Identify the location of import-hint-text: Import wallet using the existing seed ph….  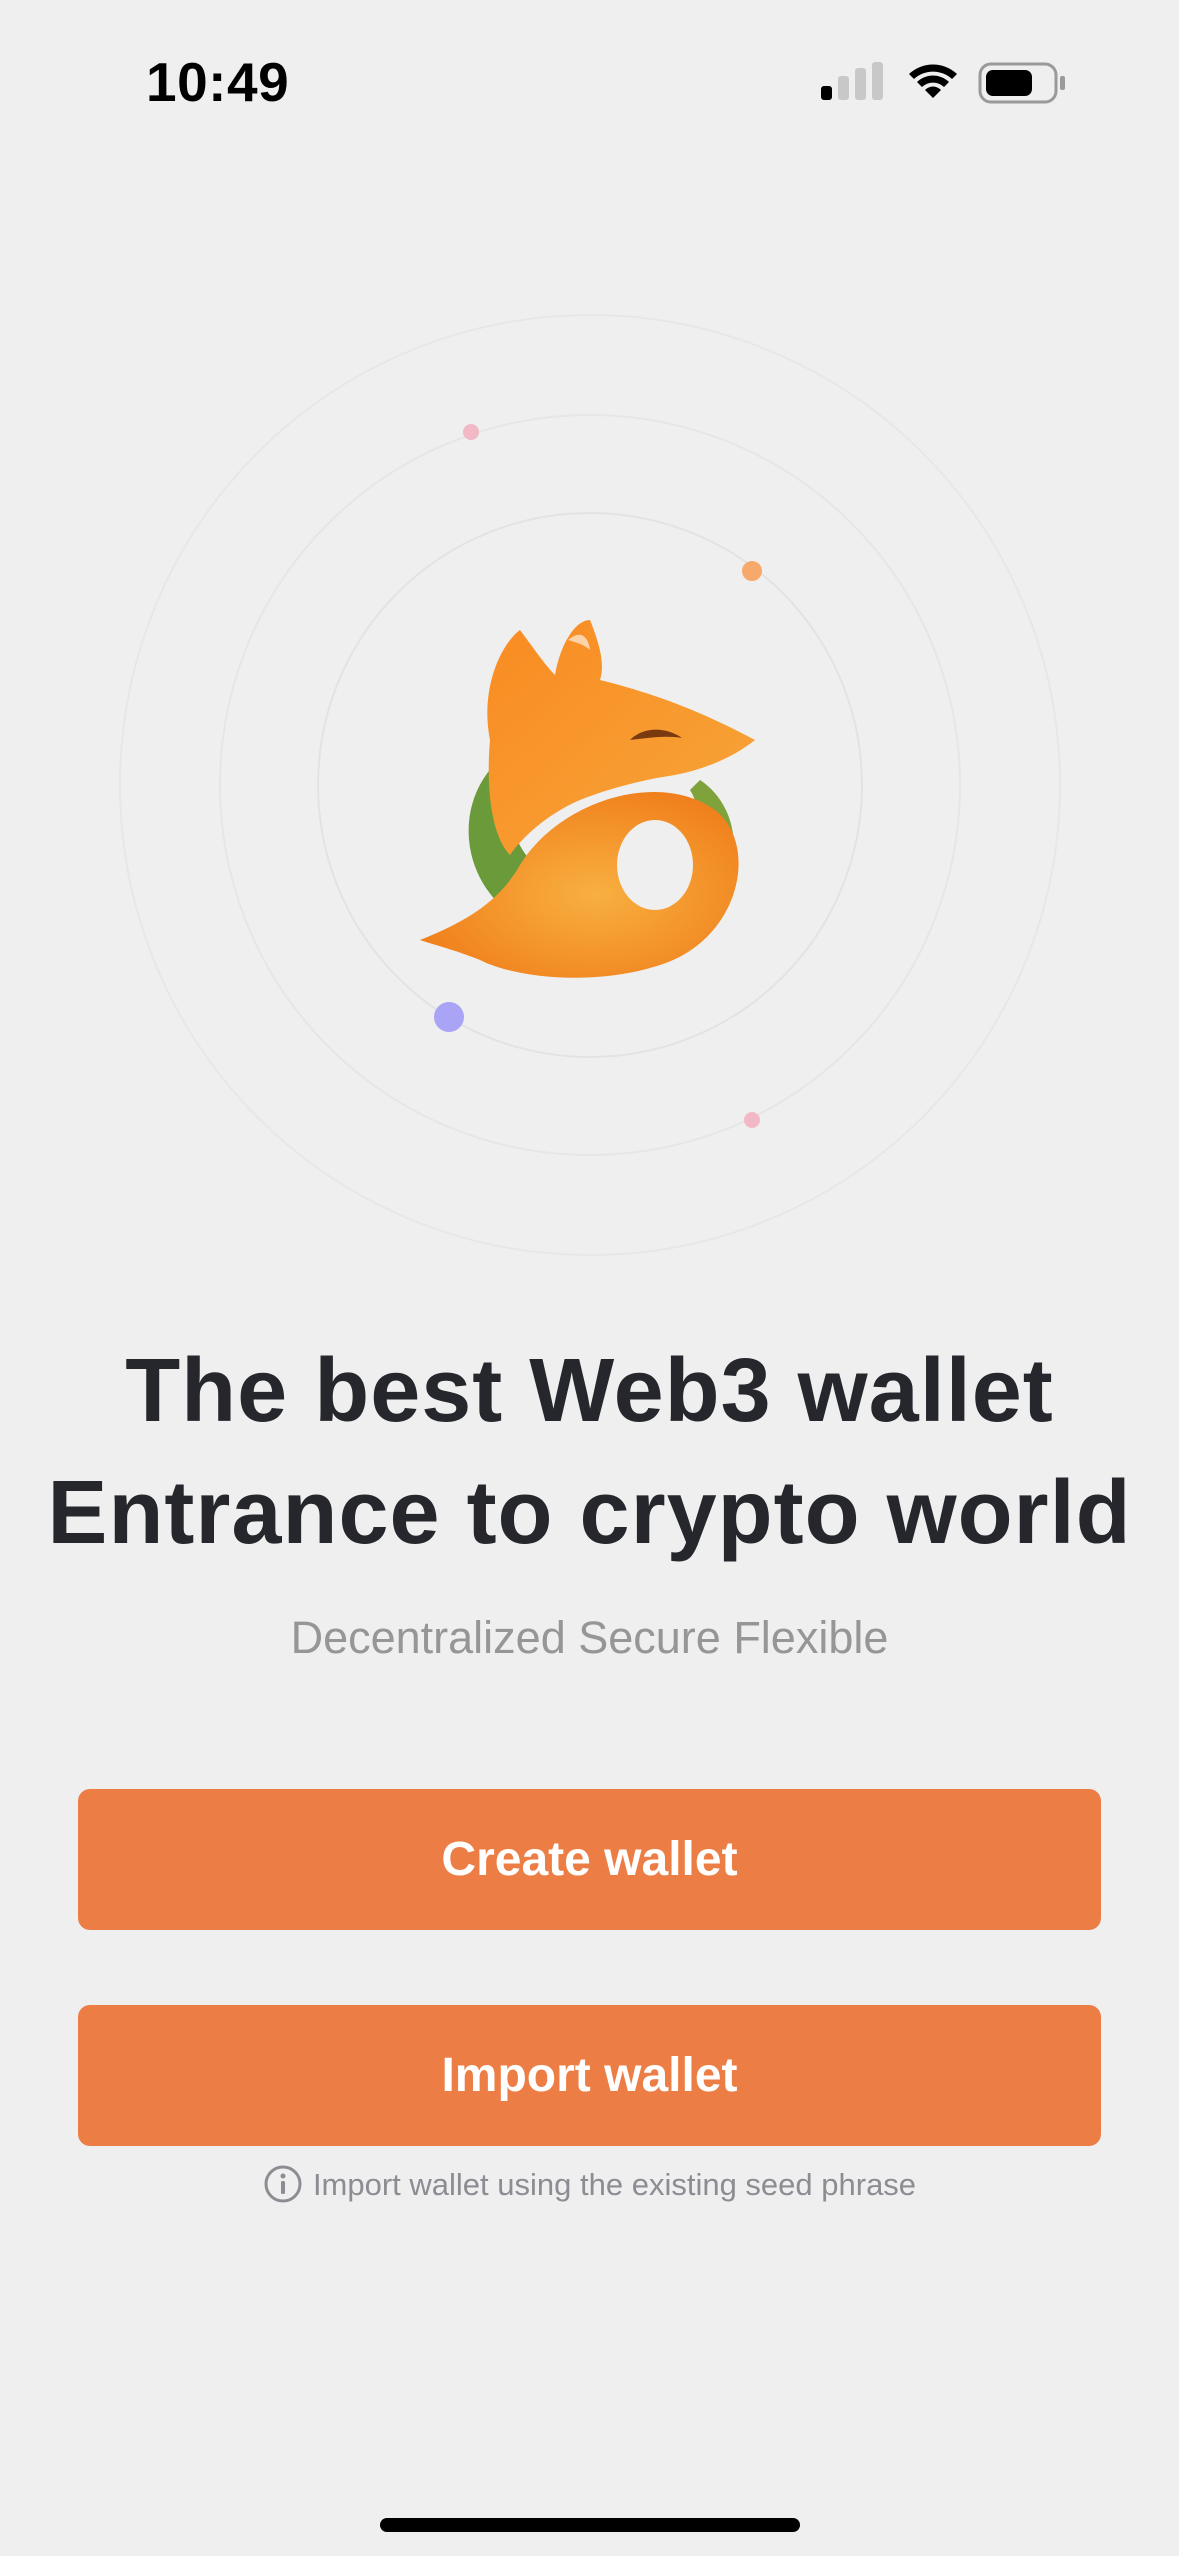
(614, 2184).